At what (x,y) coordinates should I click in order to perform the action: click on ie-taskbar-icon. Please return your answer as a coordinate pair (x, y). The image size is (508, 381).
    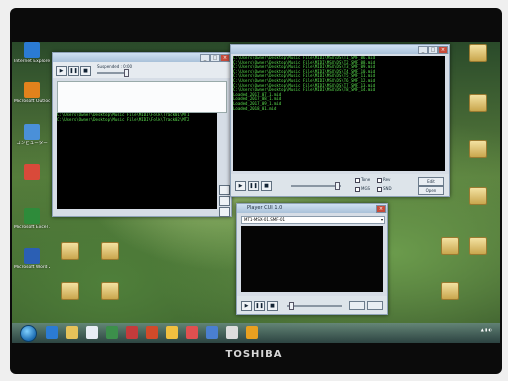
    Looking at the image, I should click on (52, 332).